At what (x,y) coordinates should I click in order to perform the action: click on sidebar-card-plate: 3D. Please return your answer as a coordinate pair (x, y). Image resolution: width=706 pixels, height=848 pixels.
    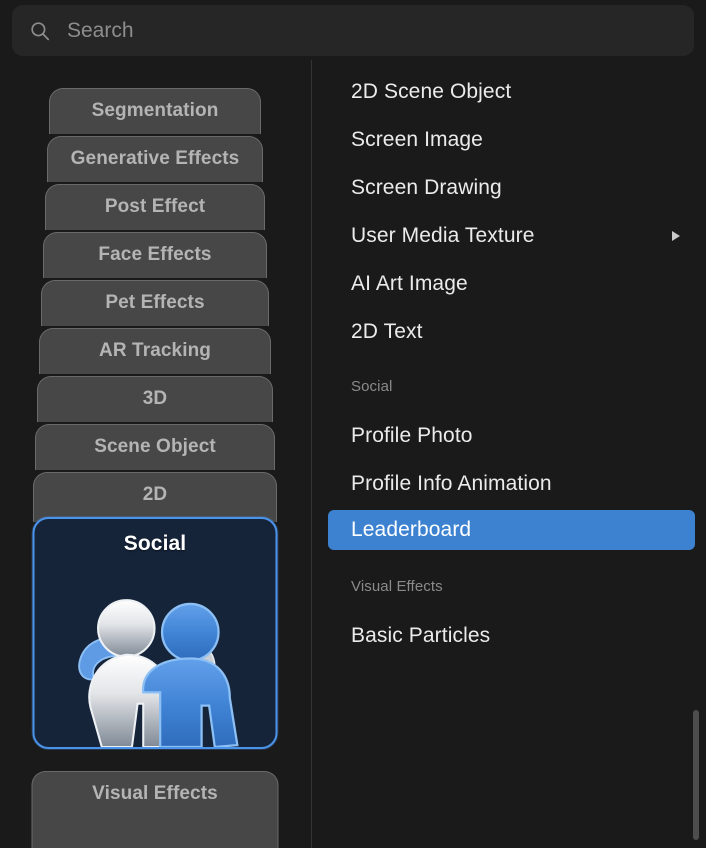
    Looking at the image, I should click on (155, 399).